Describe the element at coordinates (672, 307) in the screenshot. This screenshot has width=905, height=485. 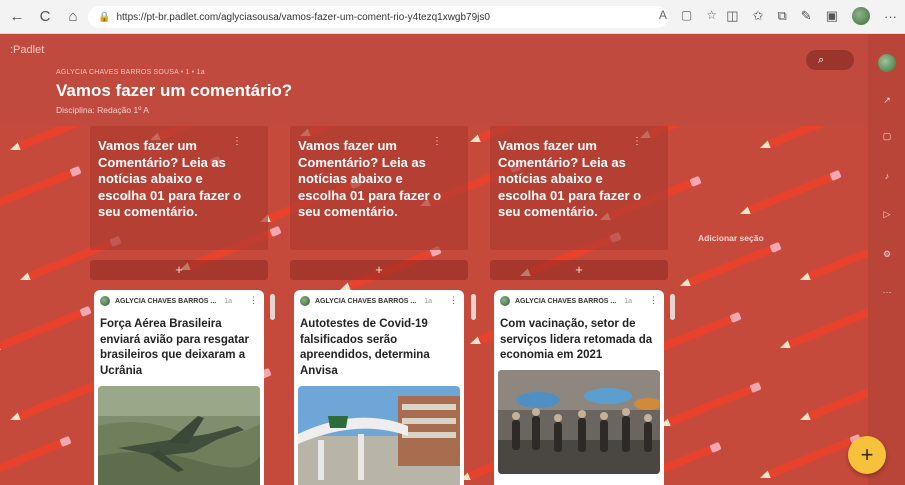
I see `column-3-scrollbar` at that location.